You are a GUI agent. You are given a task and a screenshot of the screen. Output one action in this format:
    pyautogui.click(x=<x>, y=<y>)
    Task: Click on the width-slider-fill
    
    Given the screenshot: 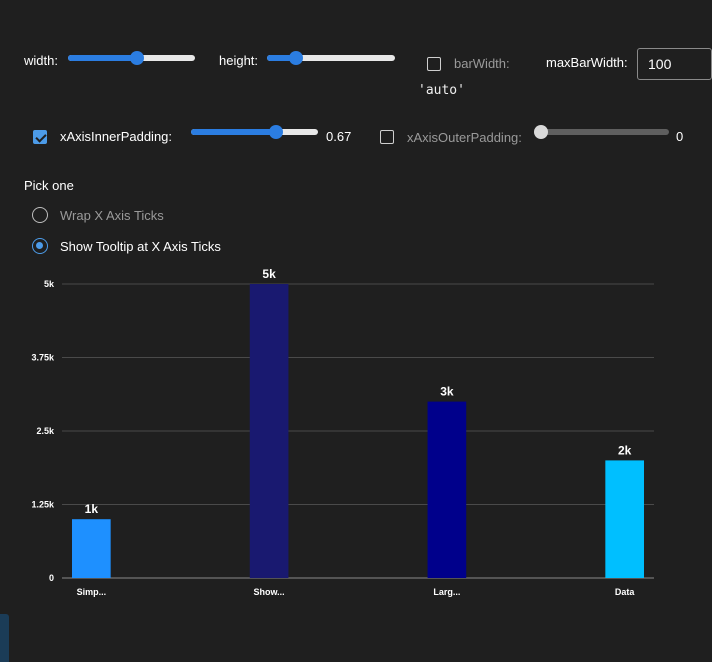 What is the action you would take?
    pyautogui.click(x=102, y=58)
    